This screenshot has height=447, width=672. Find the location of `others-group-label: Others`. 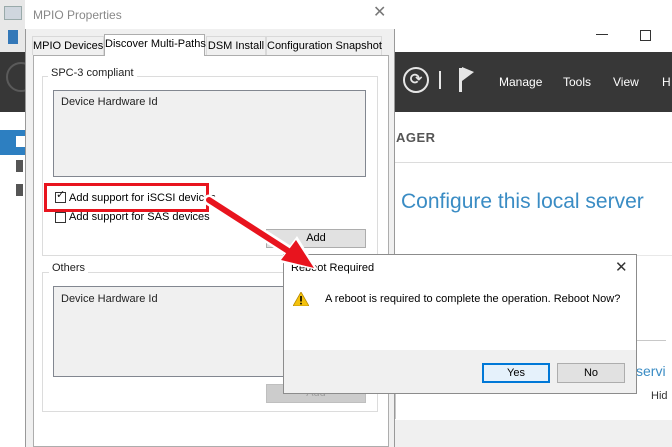

others-group-label: Others is located at coordinates (69, 268).